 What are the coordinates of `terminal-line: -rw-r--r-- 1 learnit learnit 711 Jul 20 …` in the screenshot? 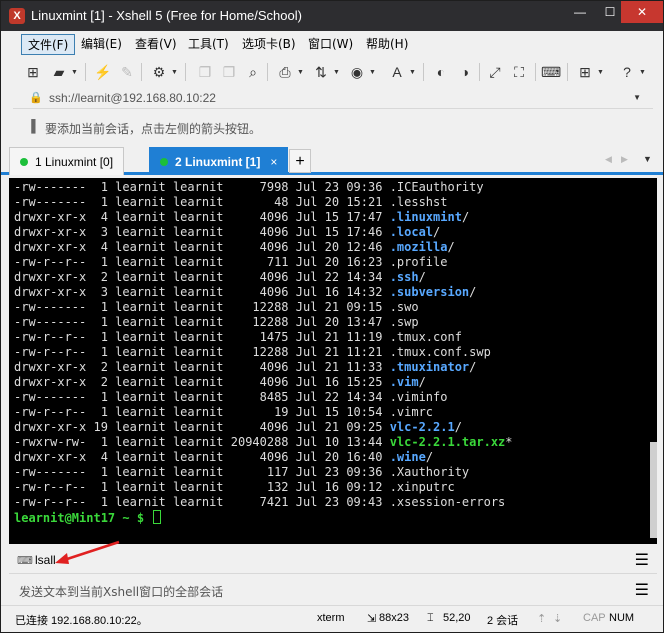 It's located at (230, 262).